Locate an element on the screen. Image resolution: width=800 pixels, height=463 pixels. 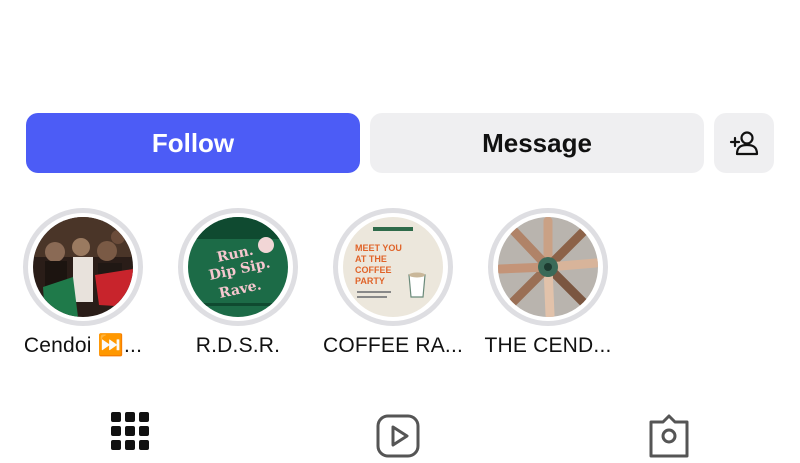
message-label: Message is located at coordinates (537, 142).